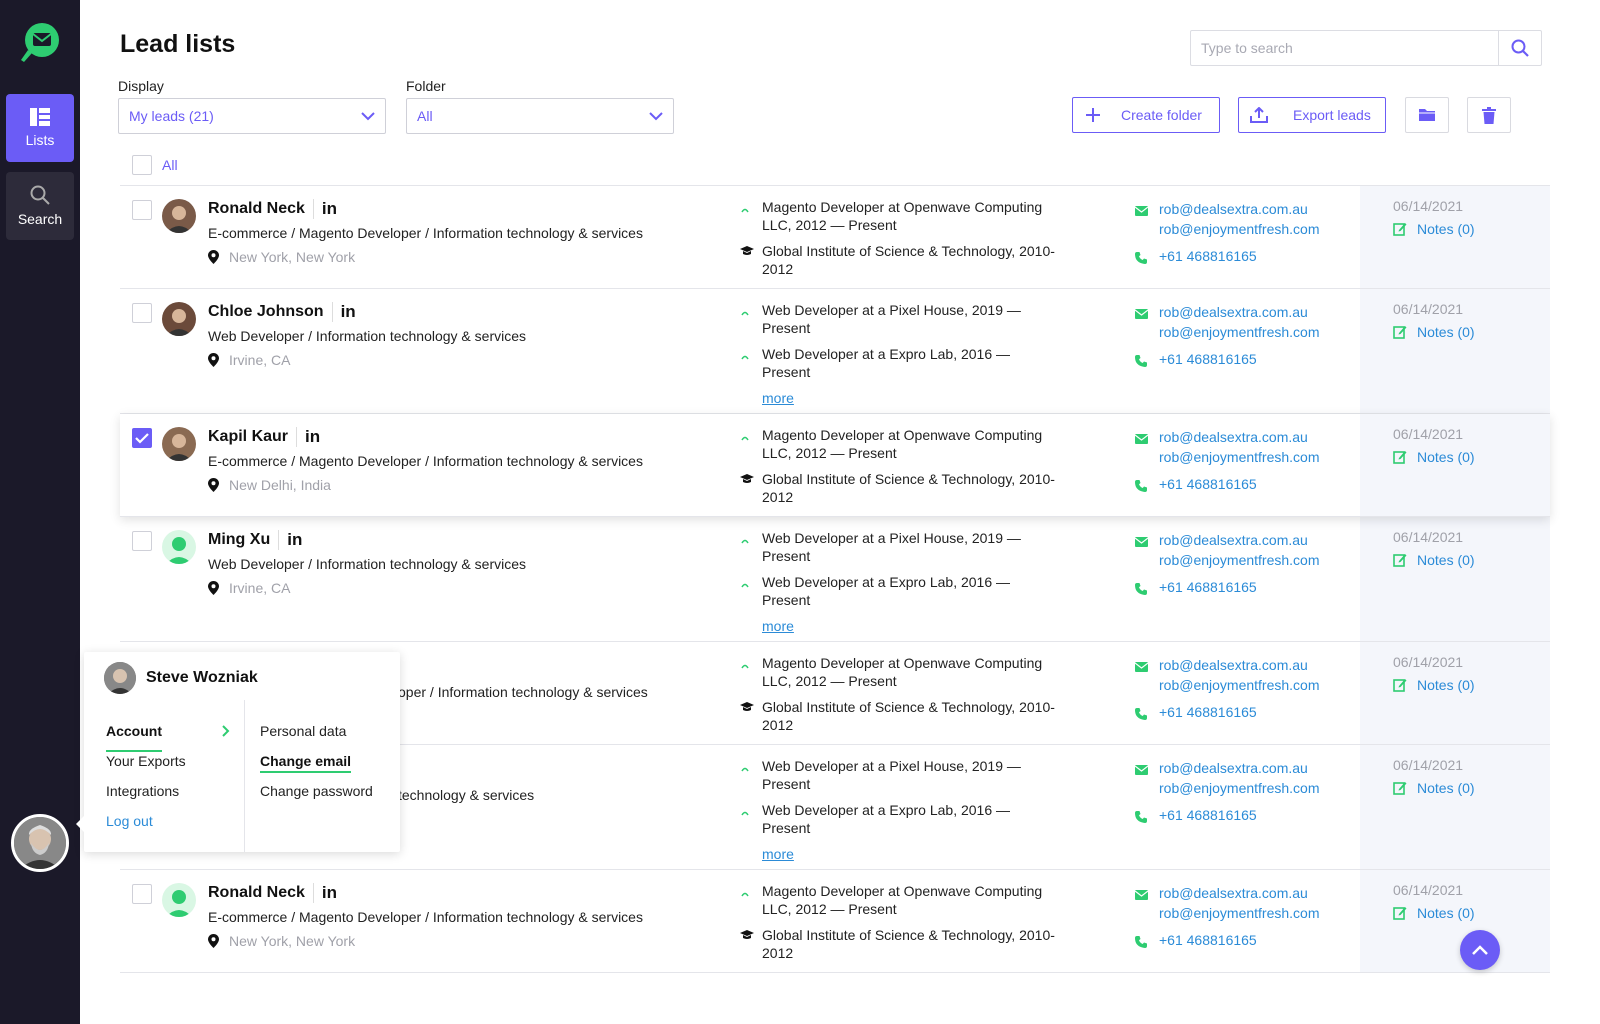 This screenshot has width=1600, height=1024. What do you see at coordinates (260, 360) in the screenshot?
I see `lead-location-text: Irvine, CA` at bounding box center [260, 360].